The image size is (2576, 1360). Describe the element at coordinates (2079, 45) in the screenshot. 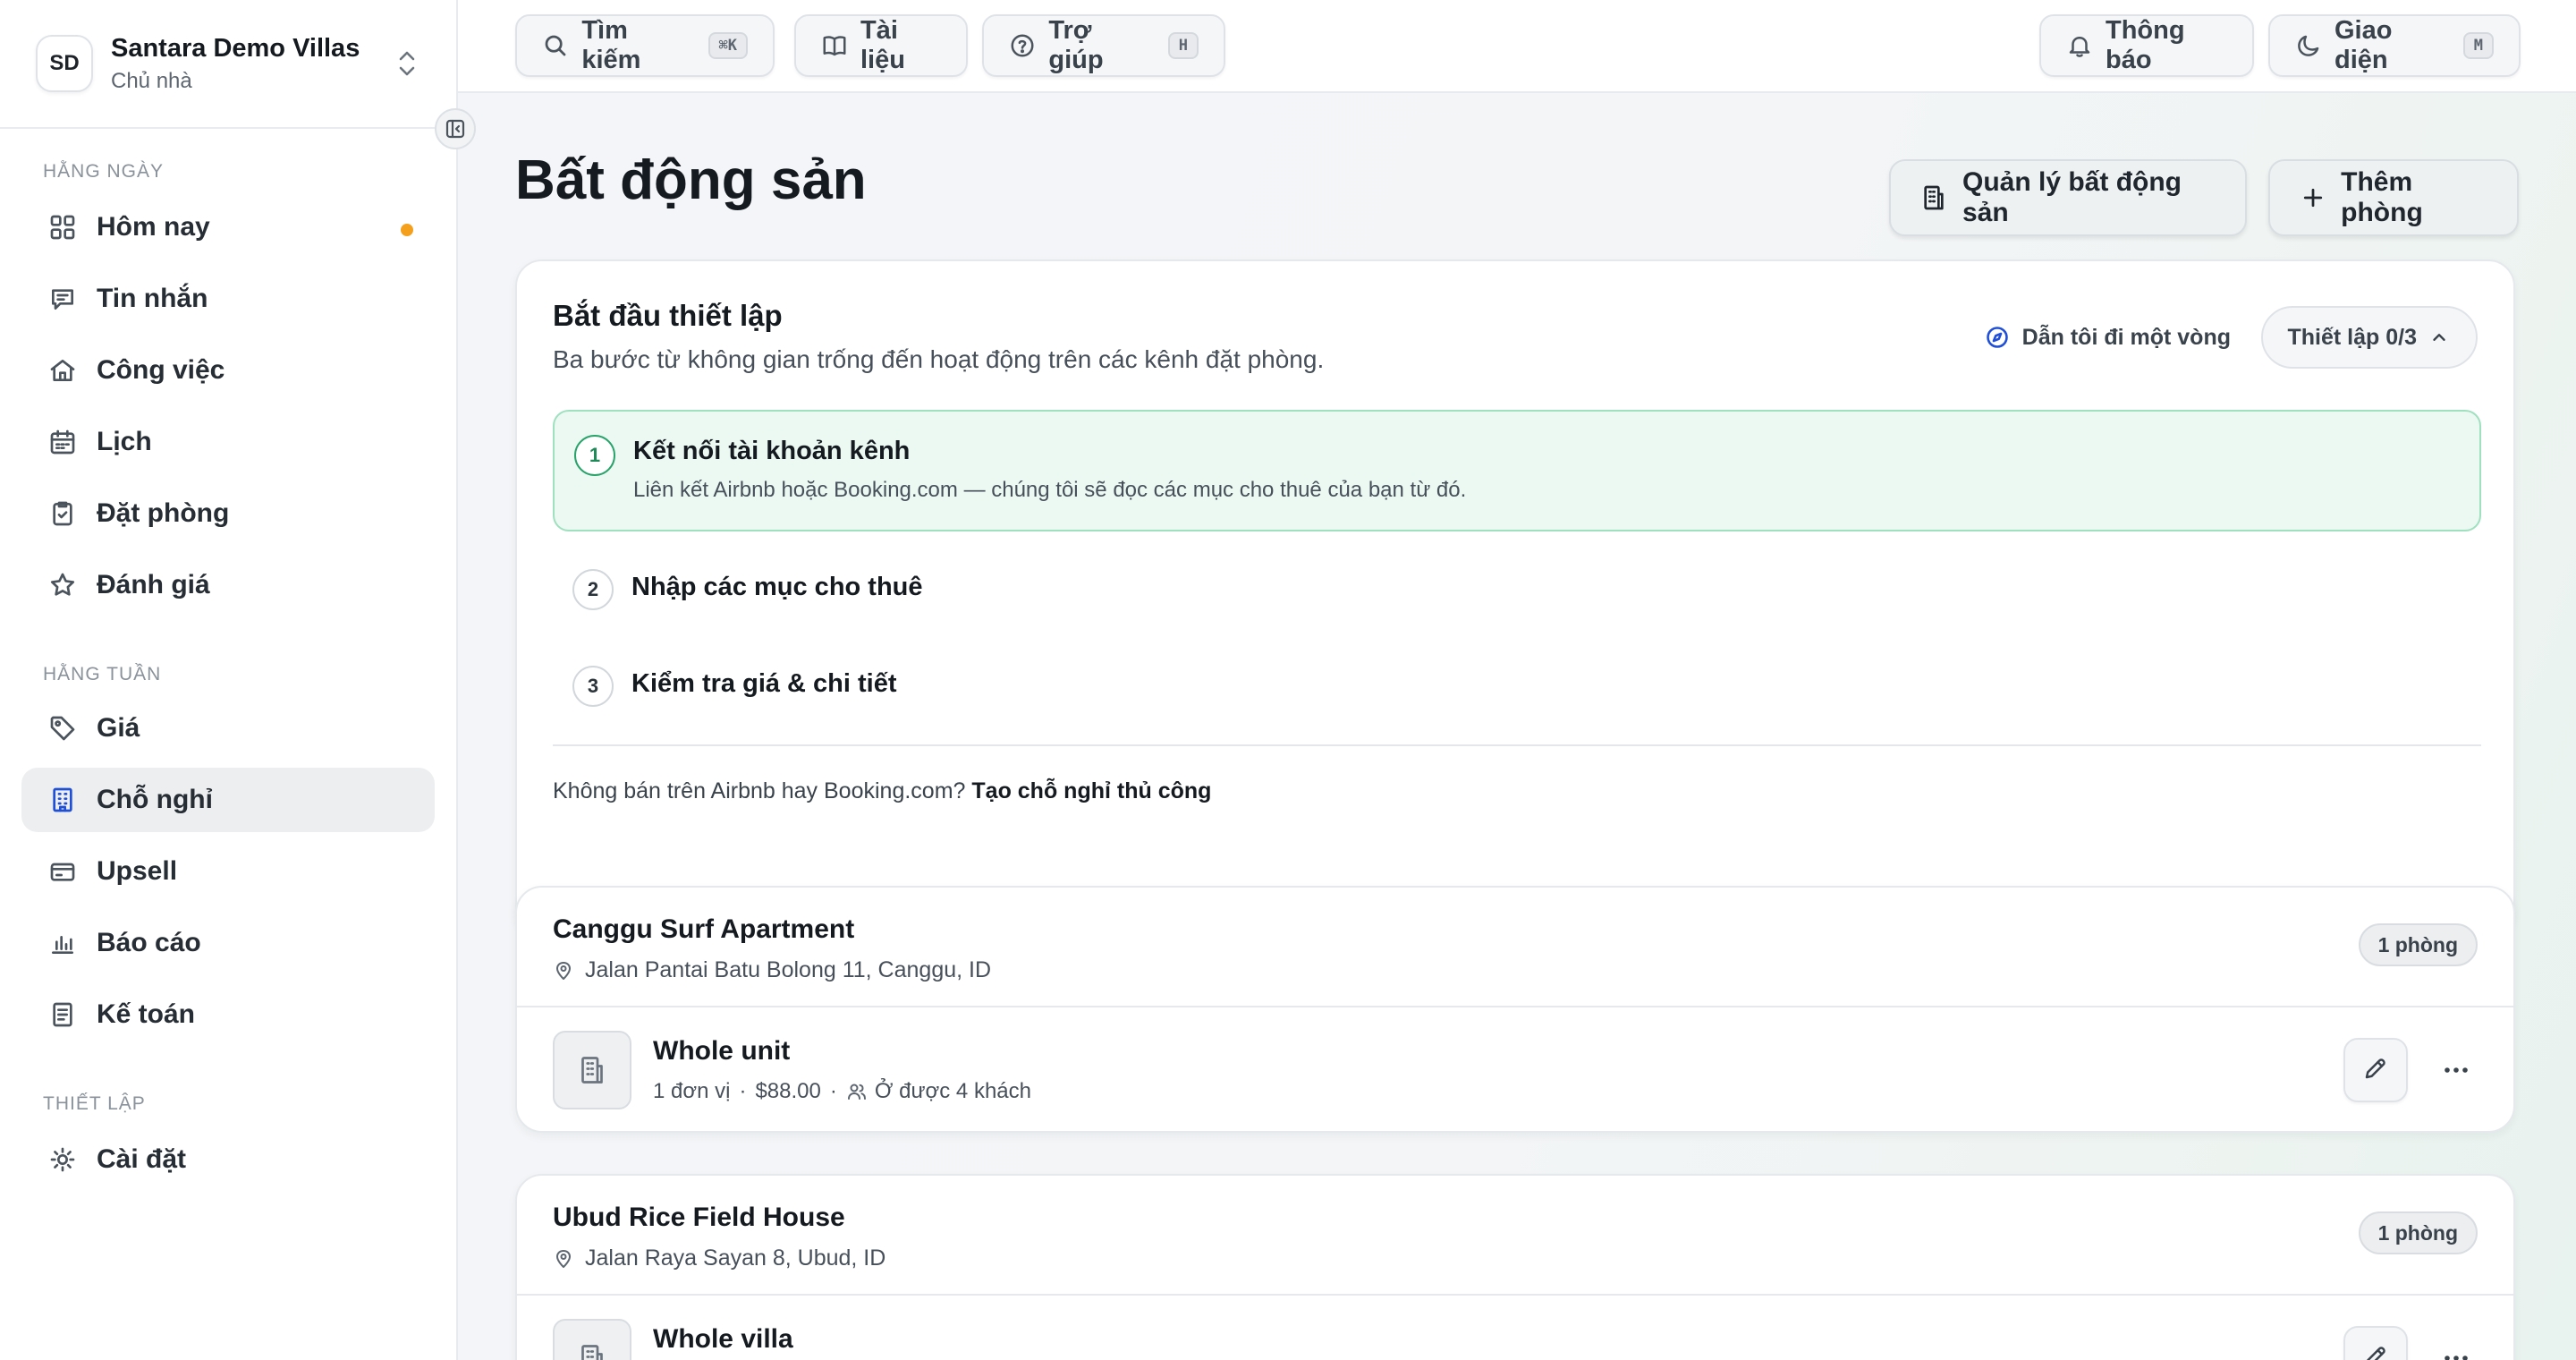

I see `bell-icon` at that location.